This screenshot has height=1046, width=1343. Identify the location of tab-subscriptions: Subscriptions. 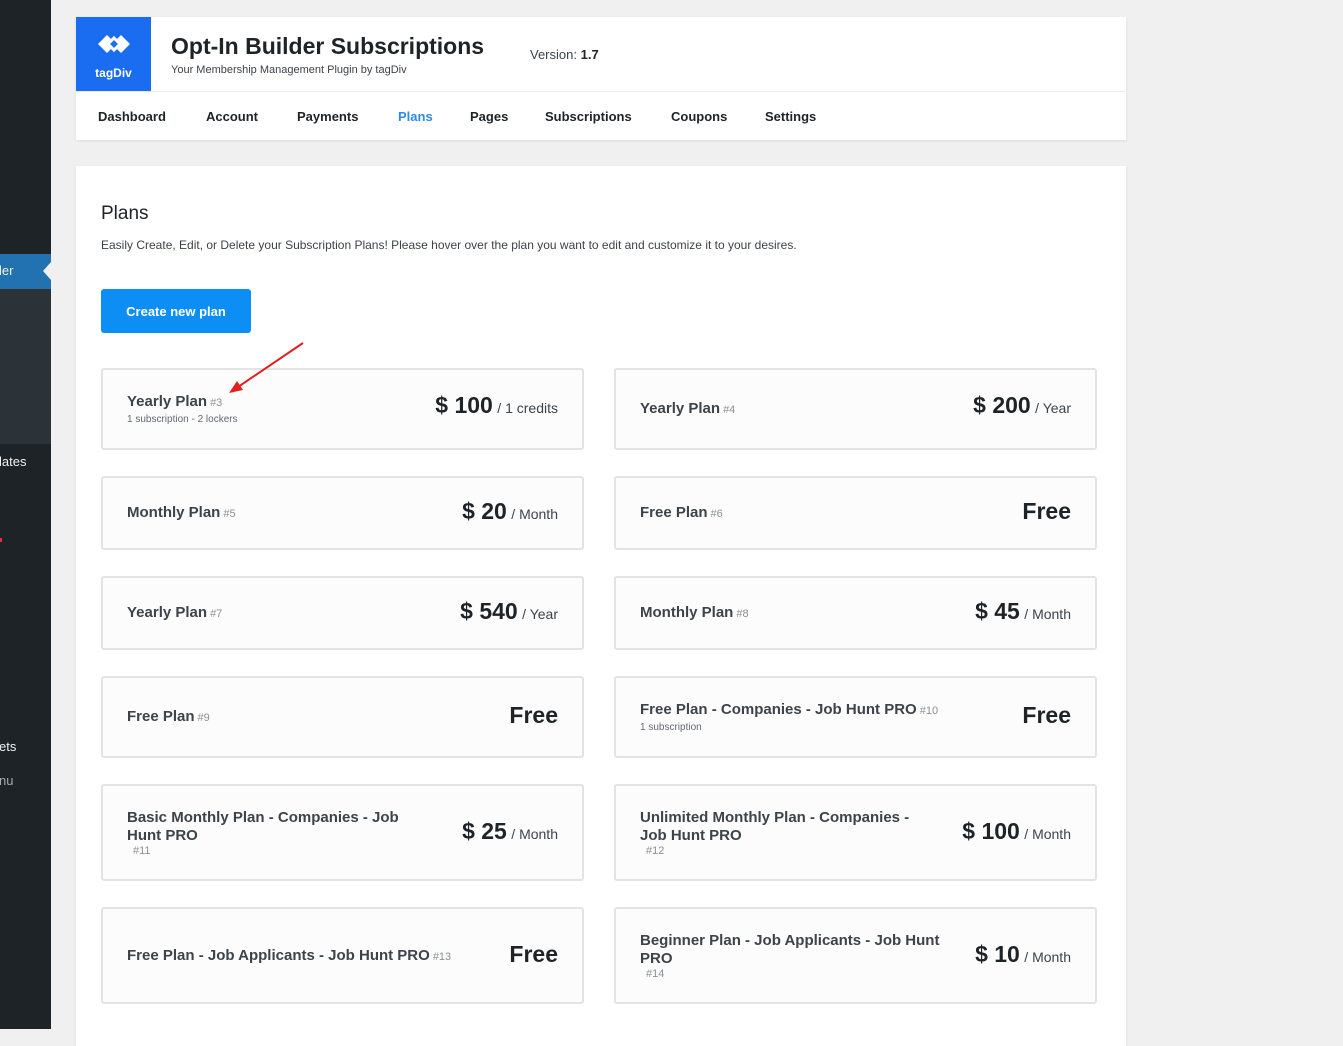
(588, 116).